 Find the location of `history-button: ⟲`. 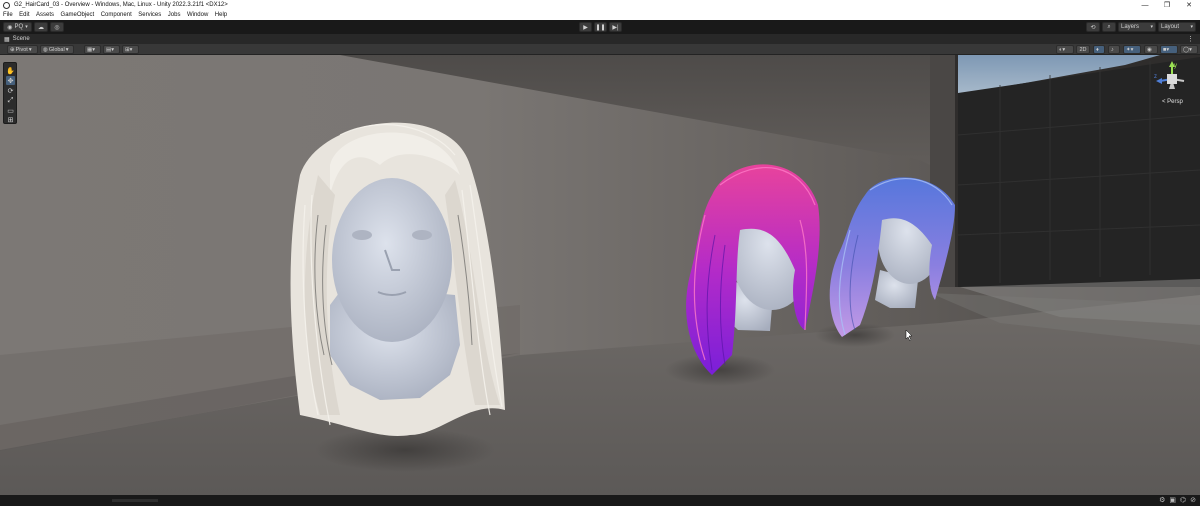

history-button: ⟲ is located at coordinates (1093, 27).